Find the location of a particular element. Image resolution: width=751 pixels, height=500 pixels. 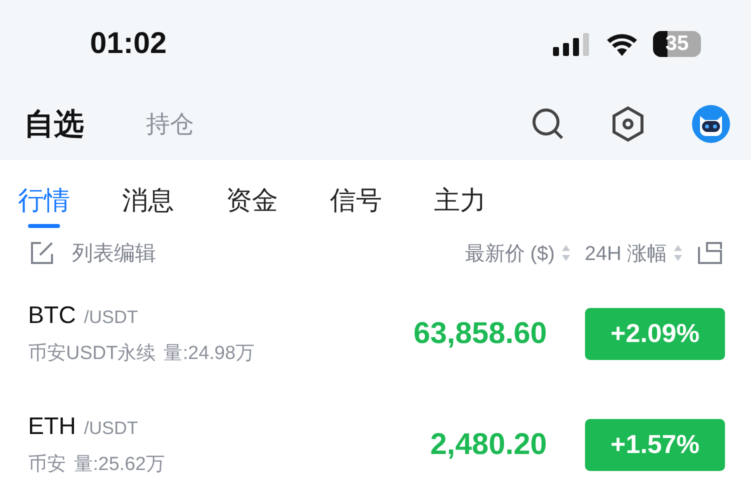

sort-column-header: 最新价 ($) is located at coordinates (517, 253).